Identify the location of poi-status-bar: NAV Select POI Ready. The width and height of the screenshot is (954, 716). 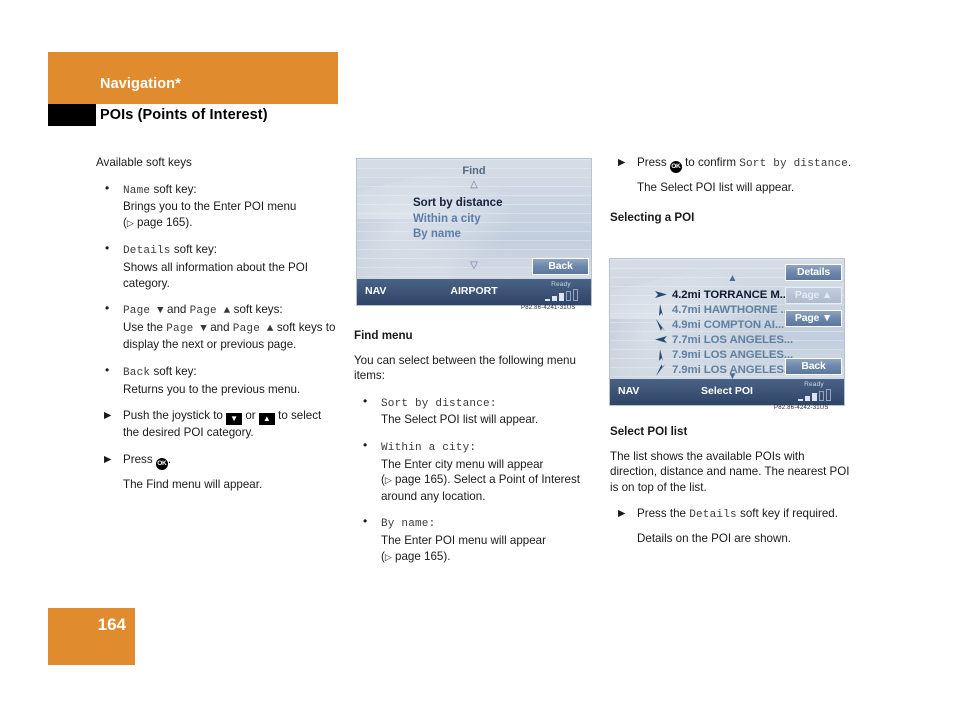
(727, 392).